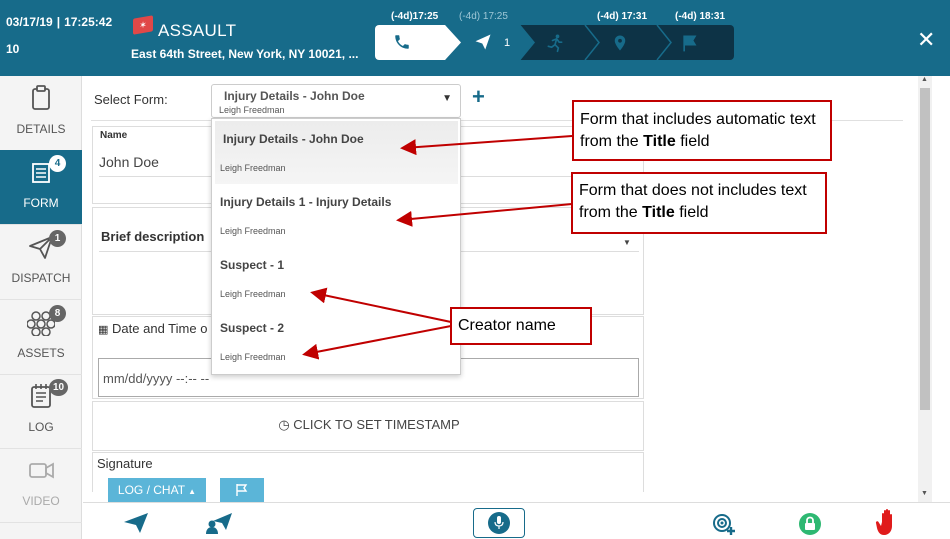 The image size is (950, 539). Describe the element at coordinates (924, 79) in the screenshot. I see `scroll-up-icon: ▲` at that location.